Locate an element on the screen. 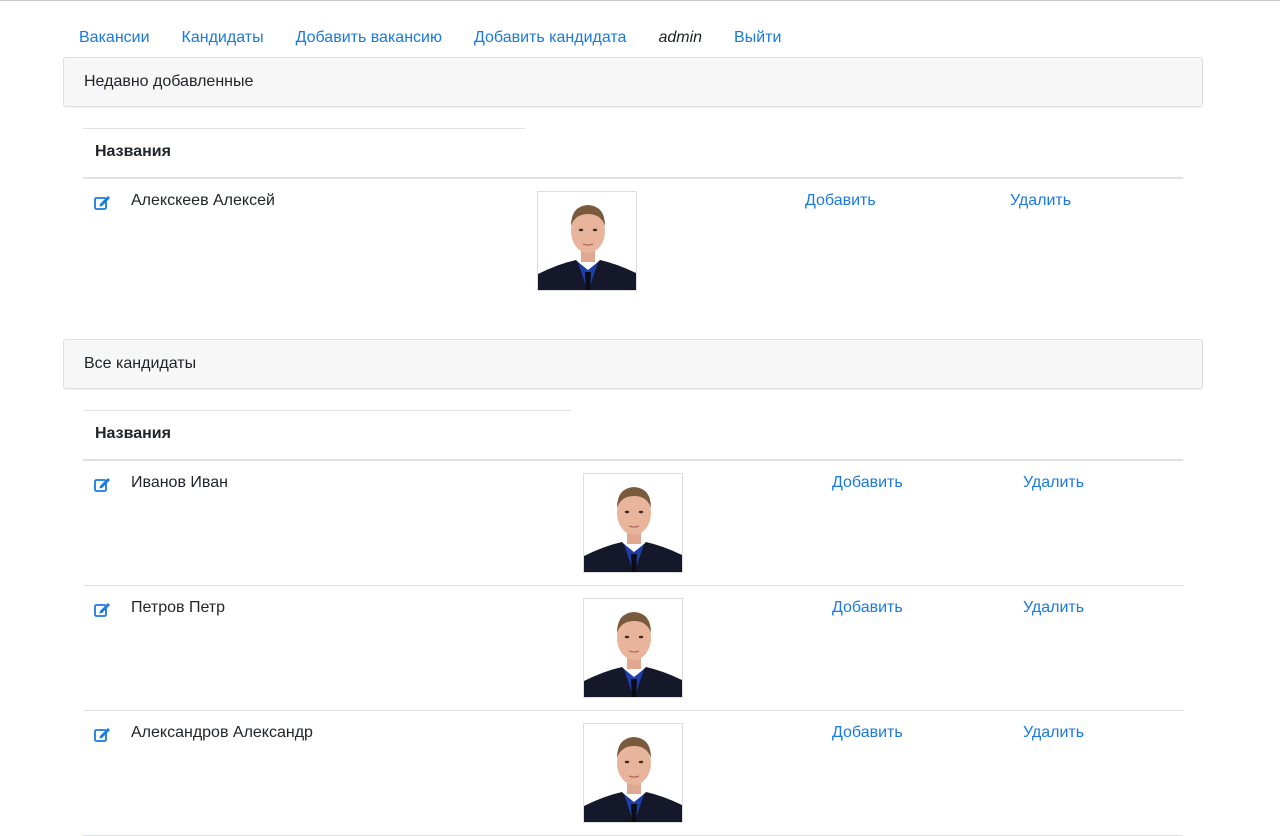 The width and height of the screenshot is (1280, 836). current-user: admin is located at coordinates (680, 37).